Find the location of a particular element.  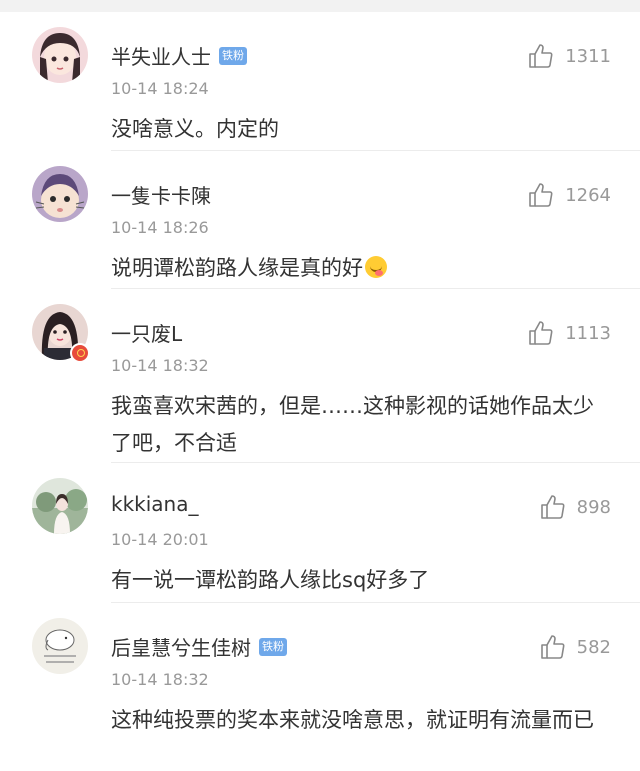

timestamp: 10-14 18:24 is located at coordinates (160, 88).